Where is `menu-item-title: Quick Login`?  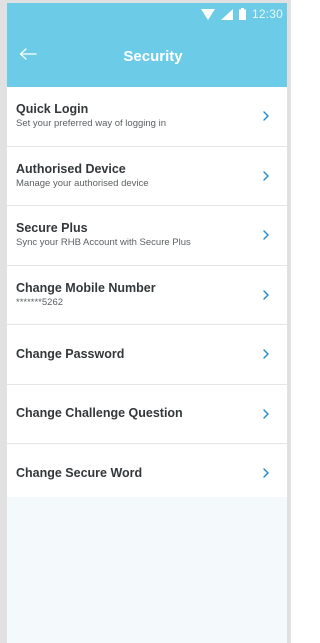
menu-item-title: Quick Login is located at coordinates (52, 109).